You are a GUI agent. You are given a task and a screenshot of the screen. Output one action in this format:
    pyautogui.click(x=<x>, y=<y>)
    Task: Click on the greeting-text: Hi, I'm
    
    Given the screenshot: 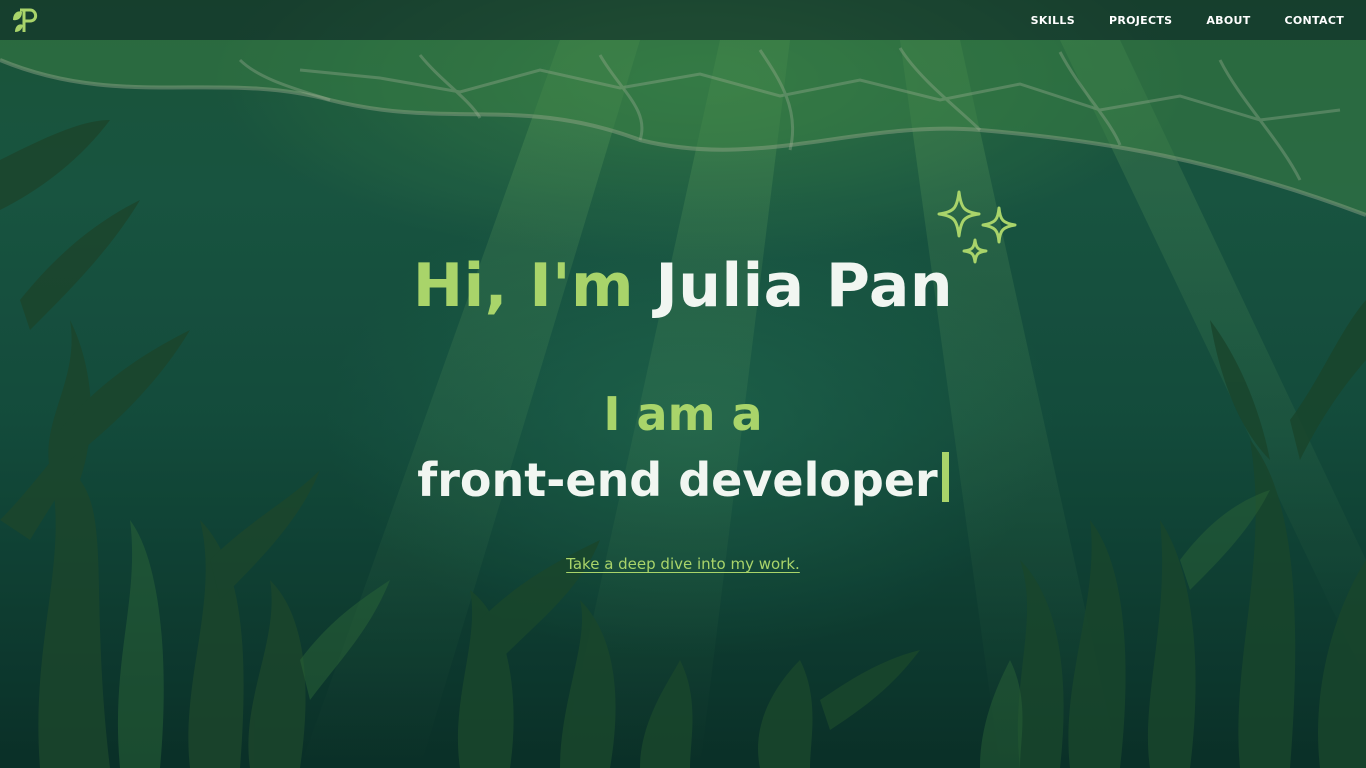 What is the action you would take?
    pyautogui.click(x=523, y=286)
    